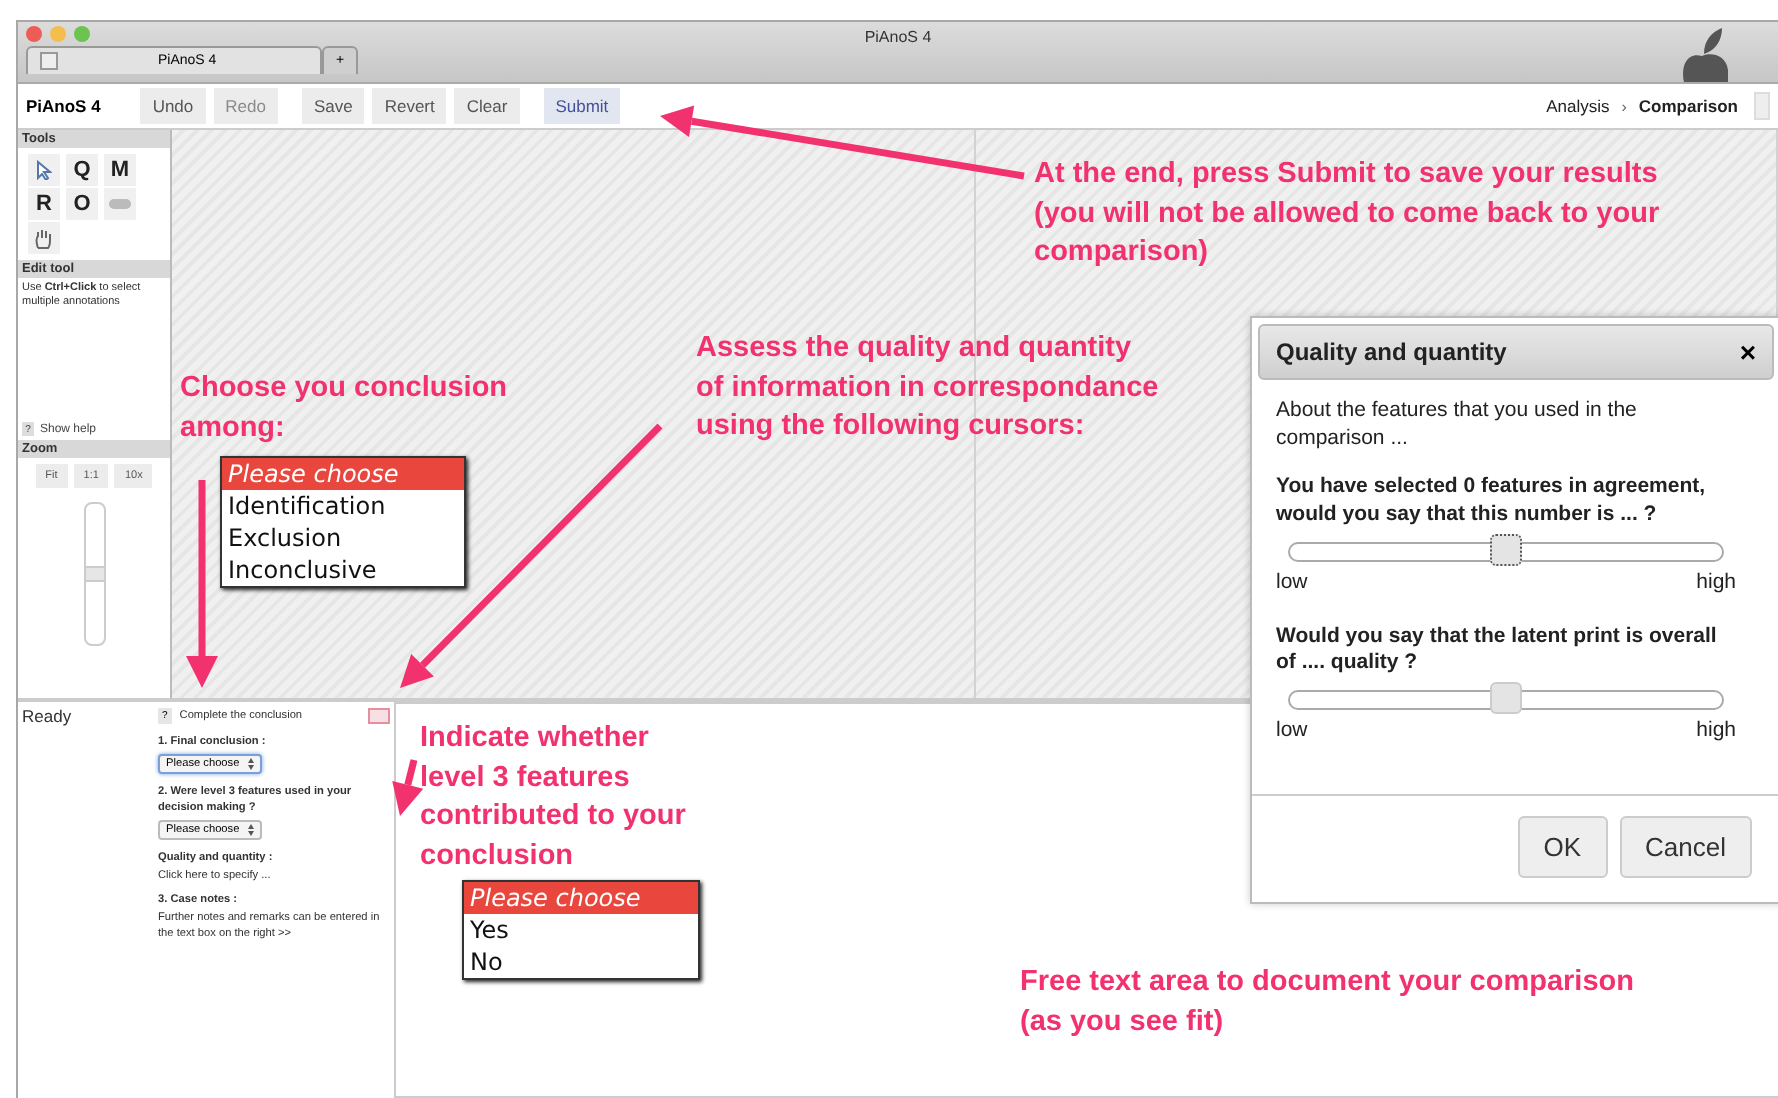 The height and width of the screenshot is (1098, 1778). I want to click on ellipse-tool, so click(120, 204).